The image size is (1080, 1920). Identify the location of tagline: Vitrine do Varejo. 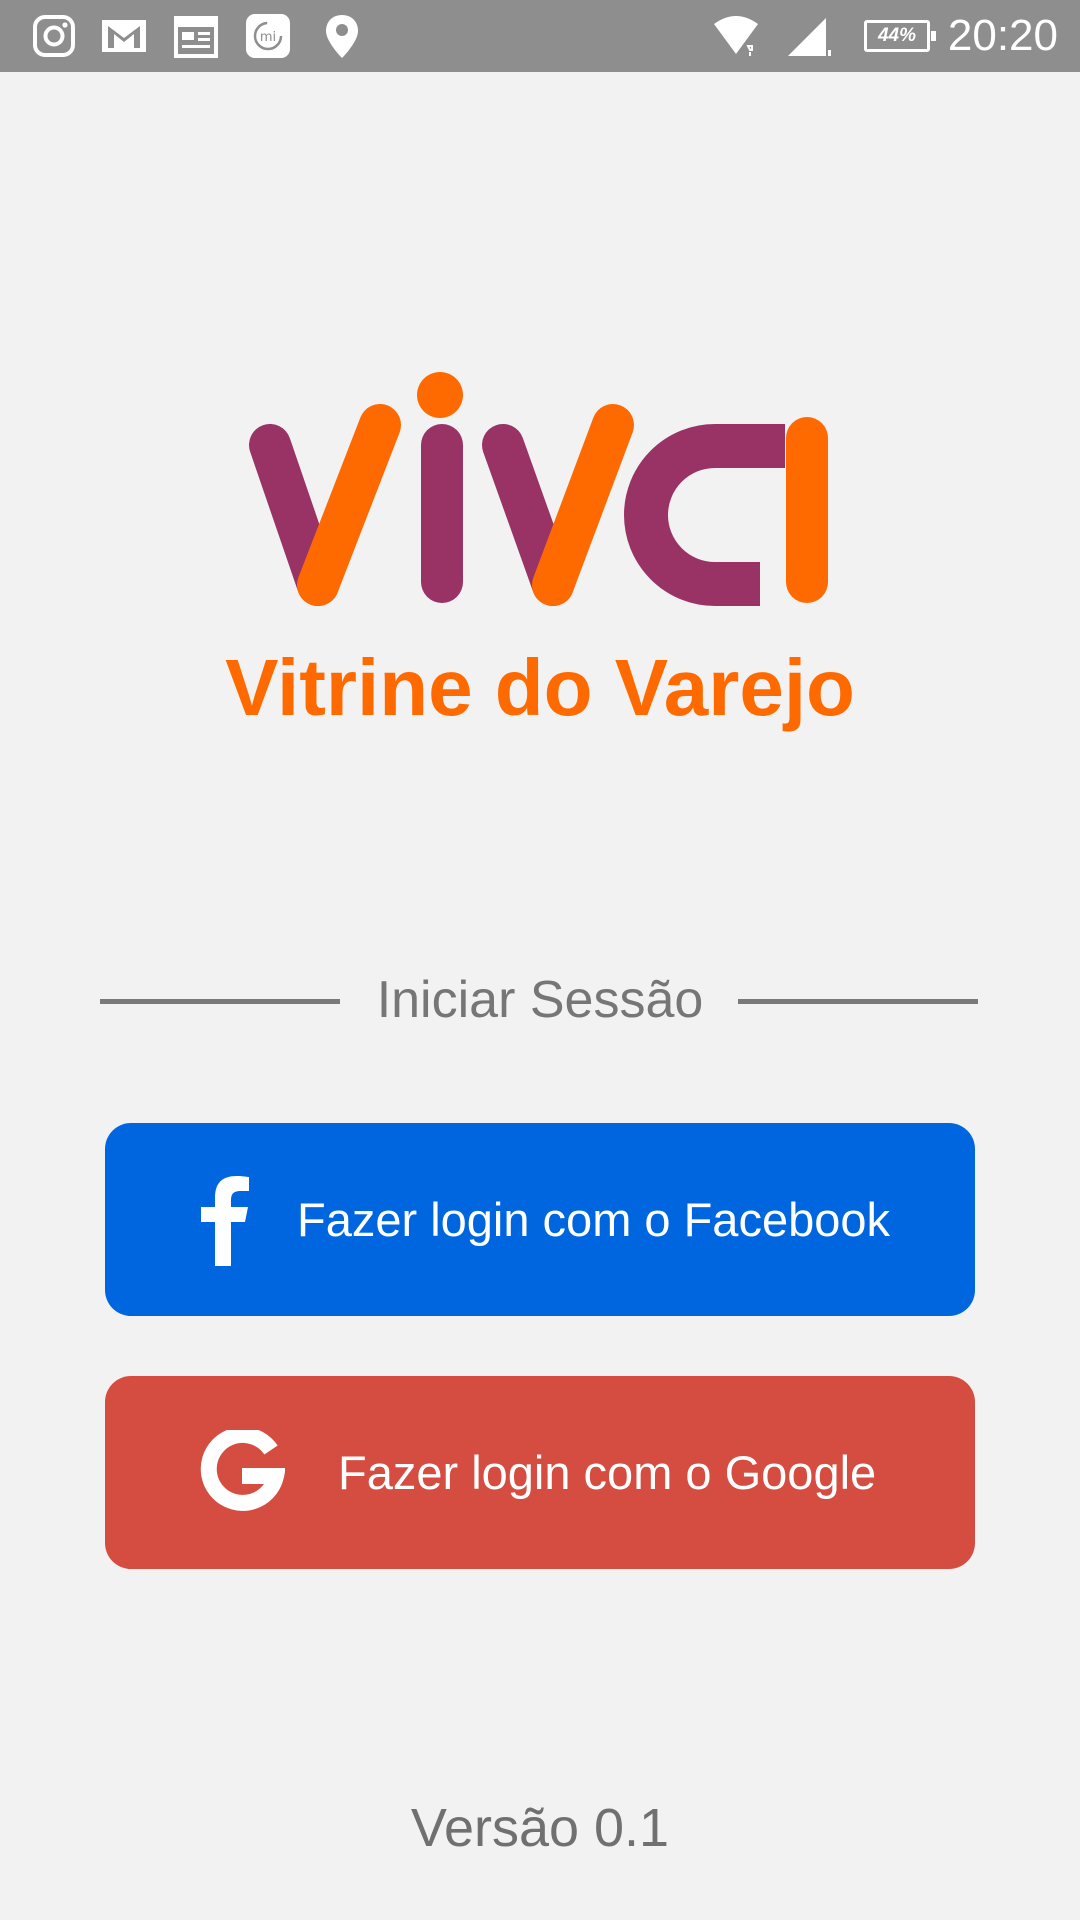
(540, 687).